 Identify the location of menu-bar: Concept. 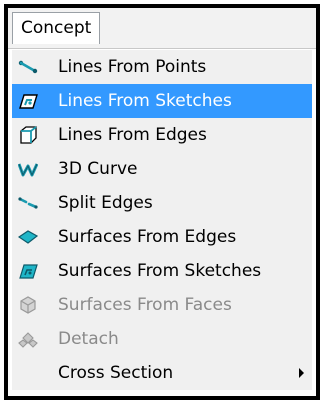
(162, 28).